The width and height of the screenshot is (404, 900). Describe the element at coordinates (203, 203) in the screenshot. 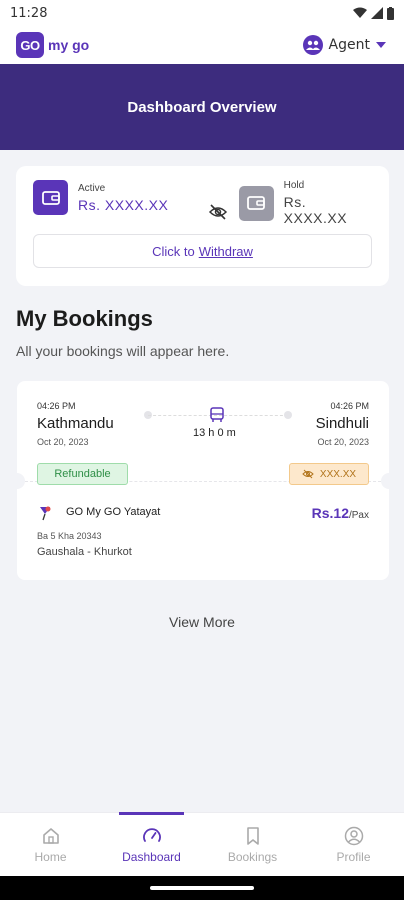

I see `wallet-balances: Active Rs. XXXX.XX Hold Rs. XXXX.XX` at that location.